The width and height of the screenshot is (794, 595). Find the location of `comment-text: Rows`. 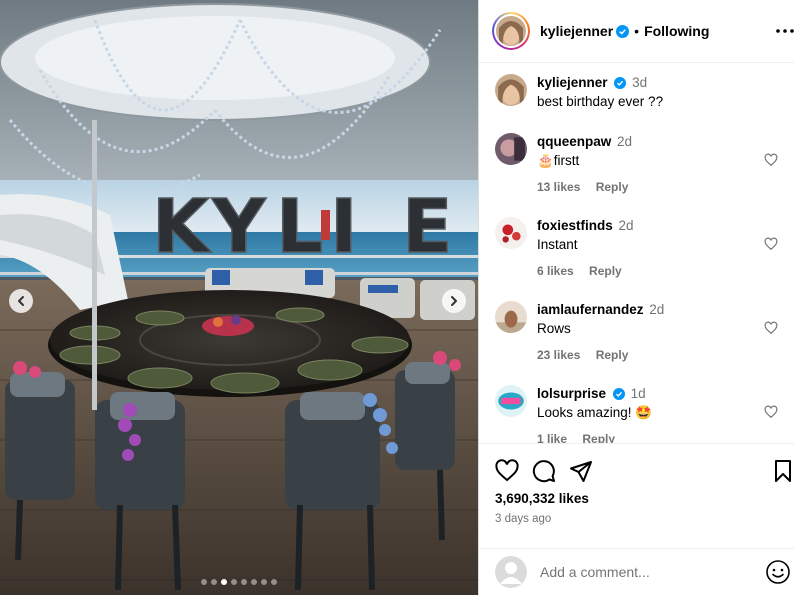

comment-text: Rows is located at coordinates (554, 328).